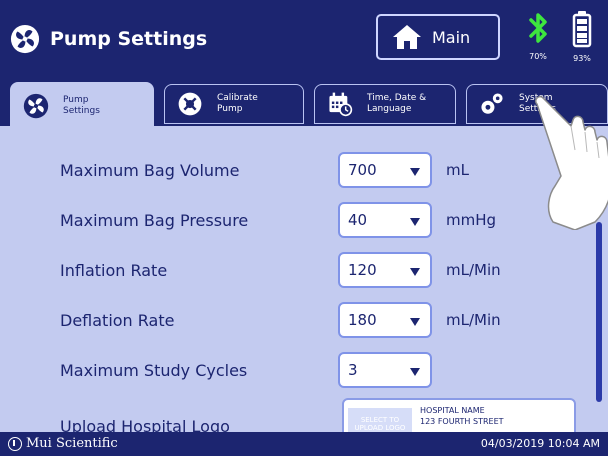  What do you see at coordinates (190, 104) in the screenshot?
I see `calibrate-icon` at bounding box center [190, 104].